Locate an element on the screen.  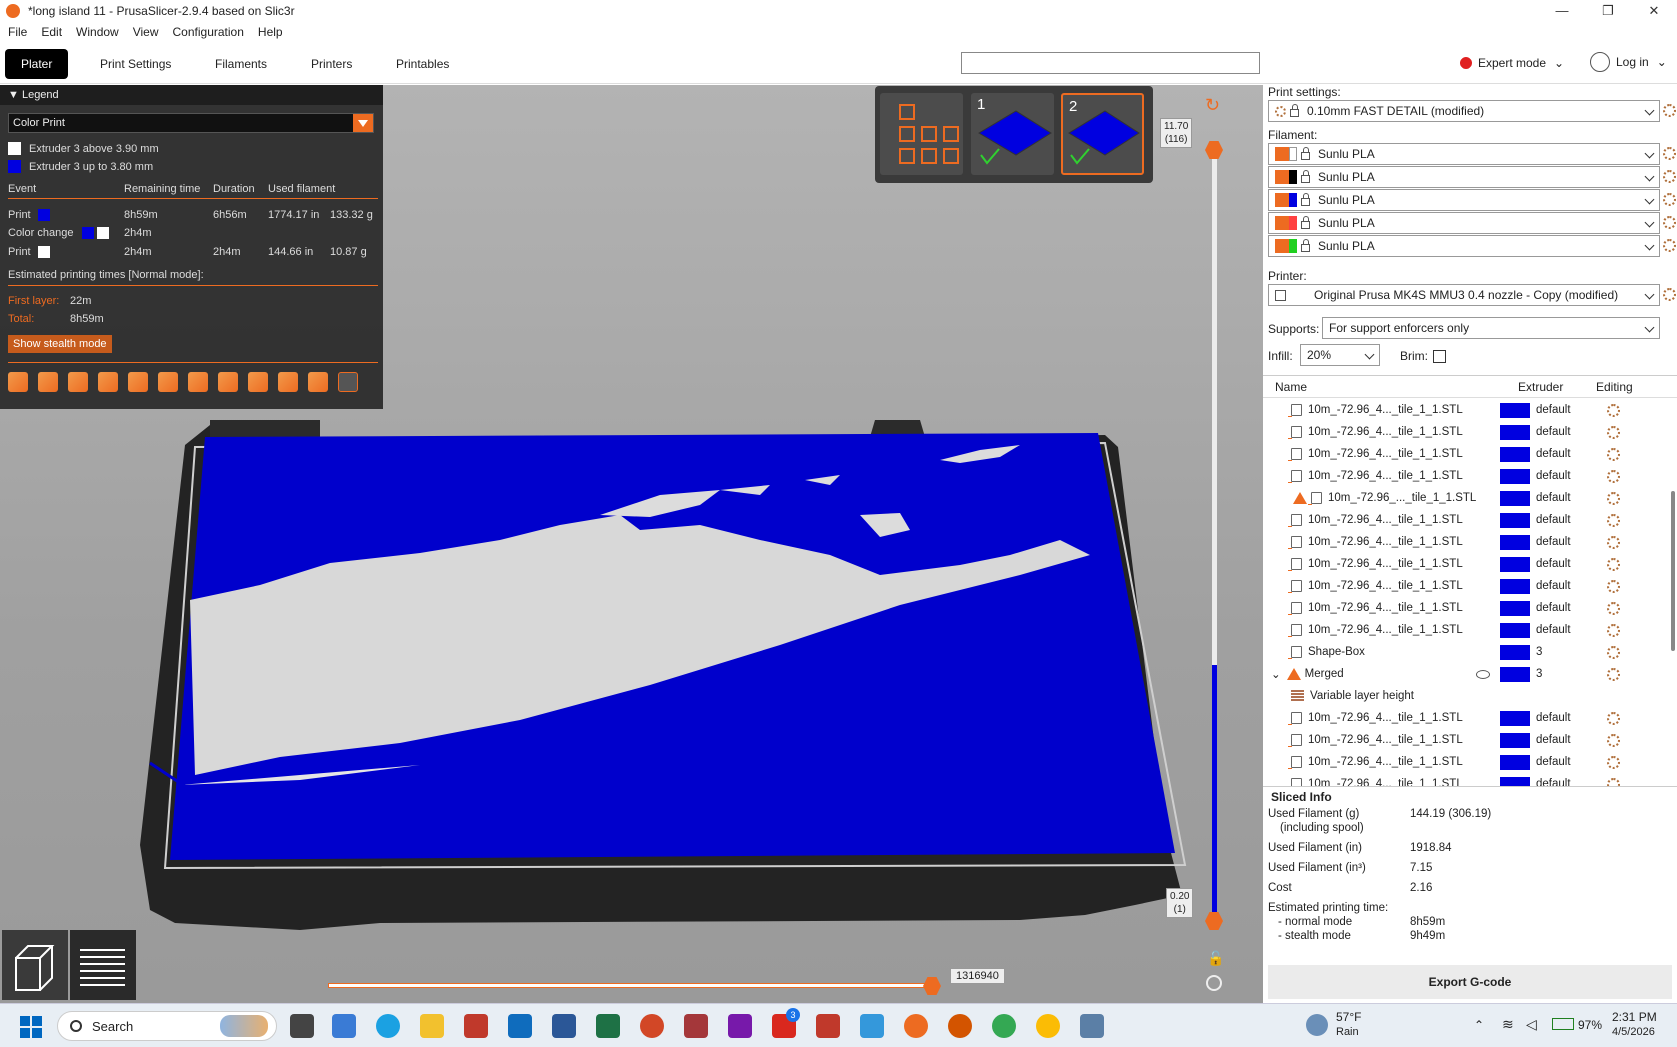
prusaslicer-taskbar-icon is located at coordinates (916, 1026).